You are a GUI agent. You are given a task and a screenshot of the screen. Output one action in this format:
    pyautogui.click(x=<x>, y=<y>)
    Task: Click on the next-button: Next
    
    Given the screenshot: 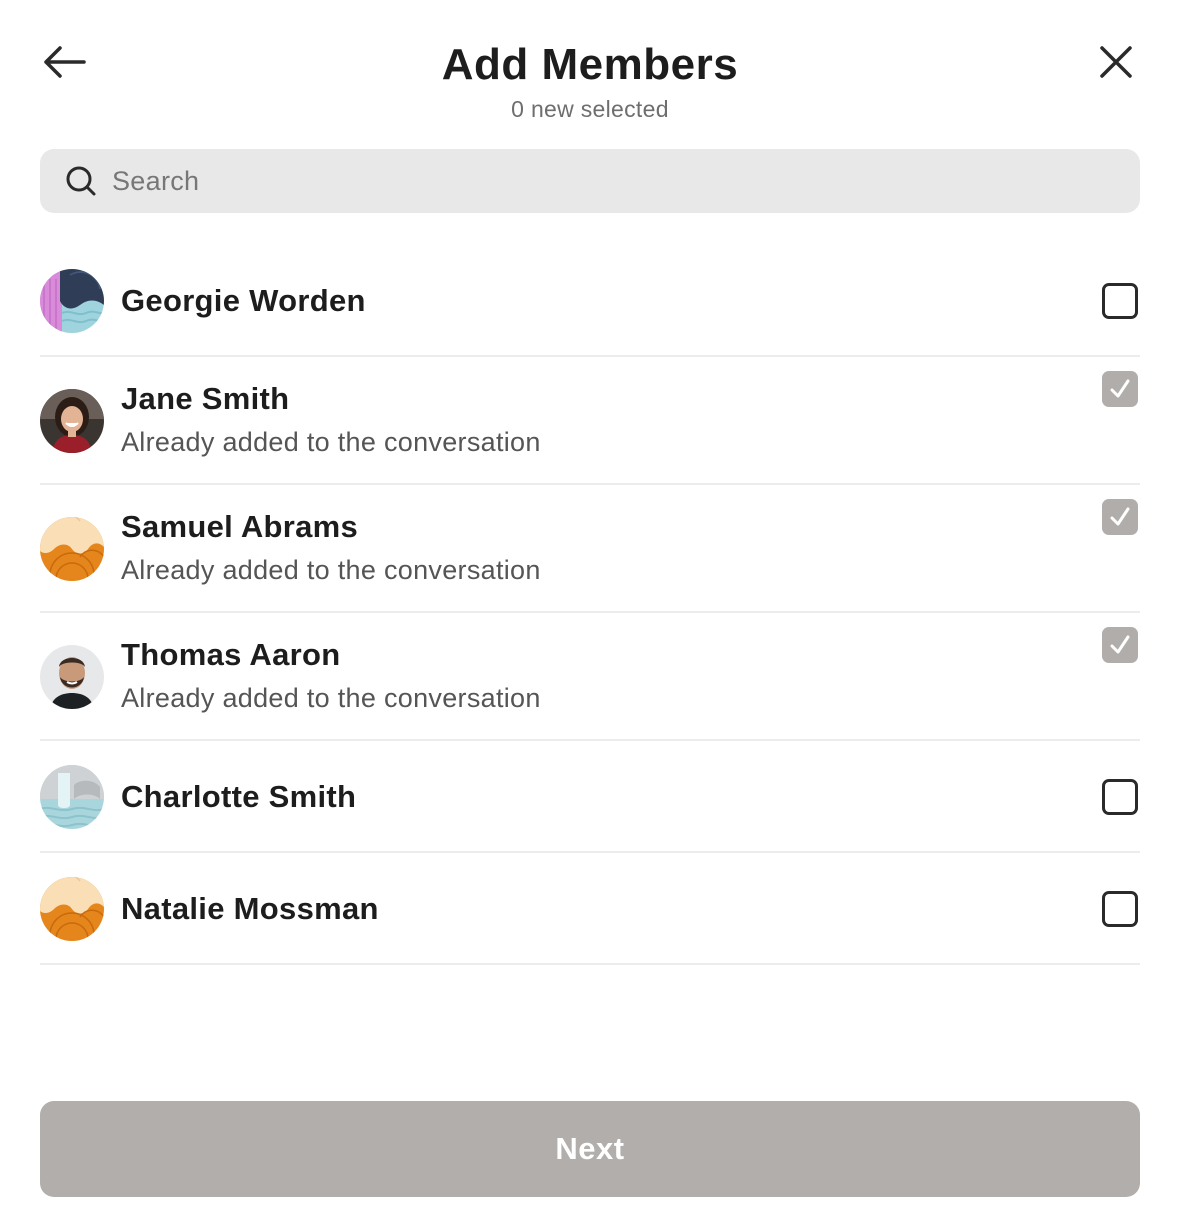 What is the action you would take?
    pyautogui.click(x=590, y=1149)
    